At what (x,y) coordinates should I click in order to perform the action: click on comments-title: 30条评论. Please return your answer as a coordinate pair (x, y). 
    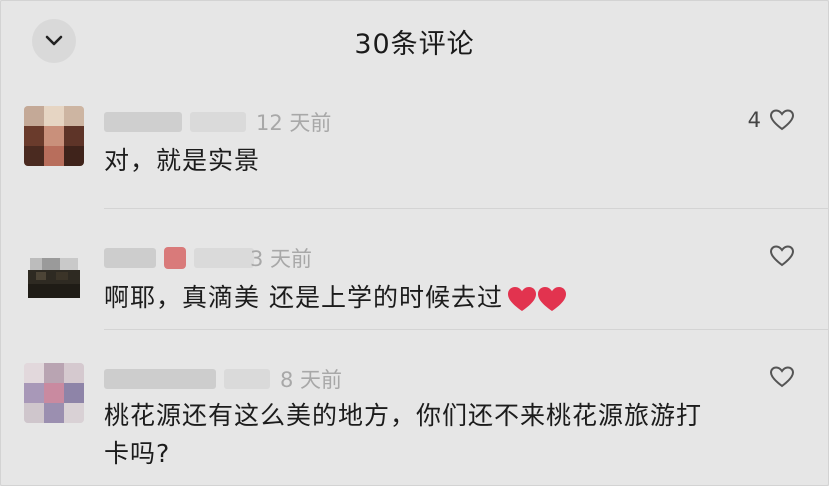
    Looking at the image, I should click on (414, 44).